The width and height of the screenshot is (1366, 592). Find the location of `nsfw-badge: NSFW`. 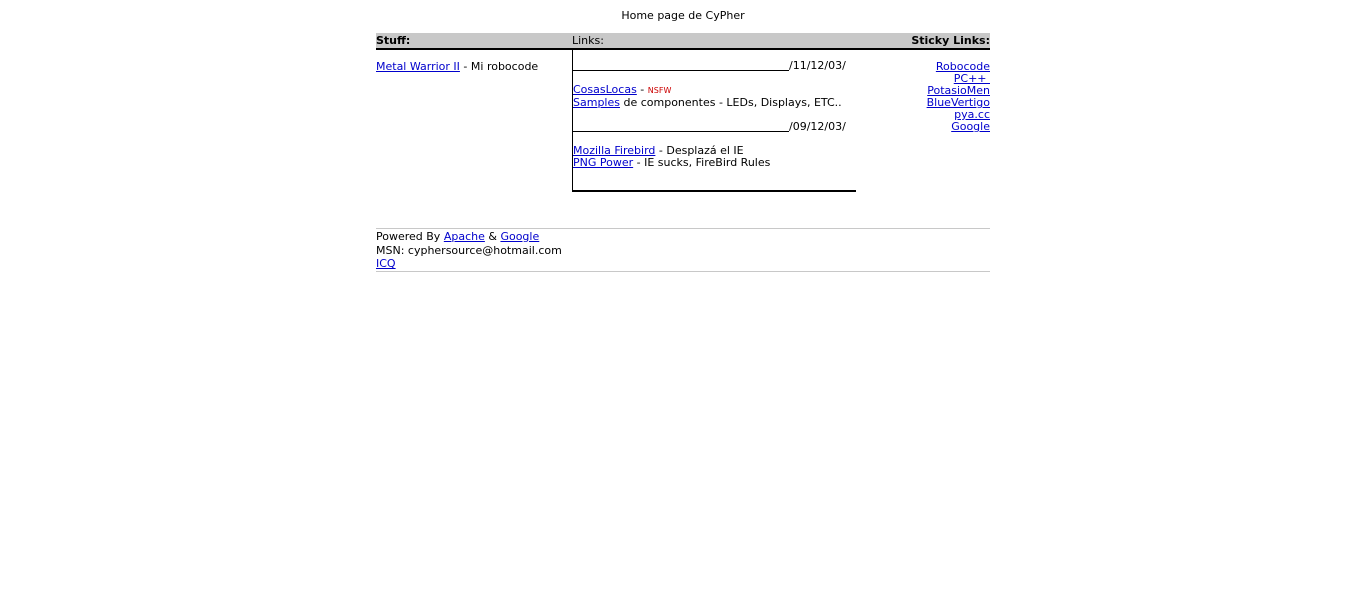

nsfw-badge: NSFW is located at coordinates (659, 90).